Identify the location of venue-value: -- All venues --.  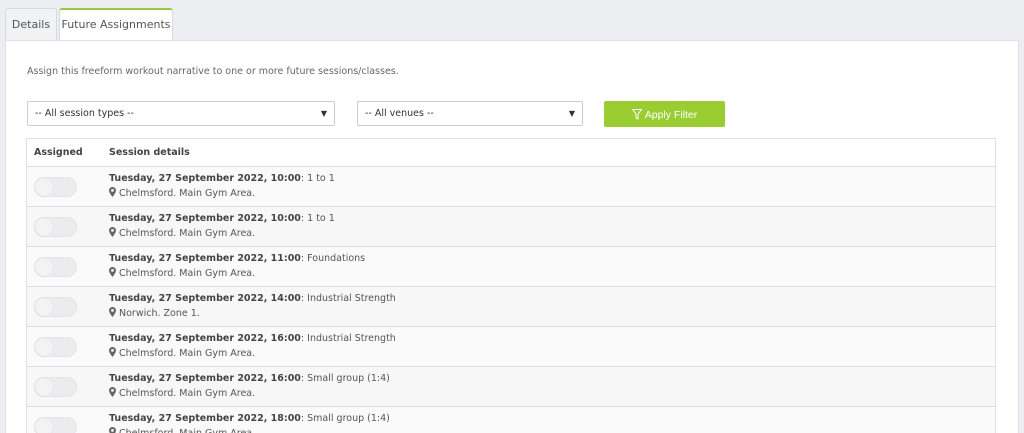
(399, 113).